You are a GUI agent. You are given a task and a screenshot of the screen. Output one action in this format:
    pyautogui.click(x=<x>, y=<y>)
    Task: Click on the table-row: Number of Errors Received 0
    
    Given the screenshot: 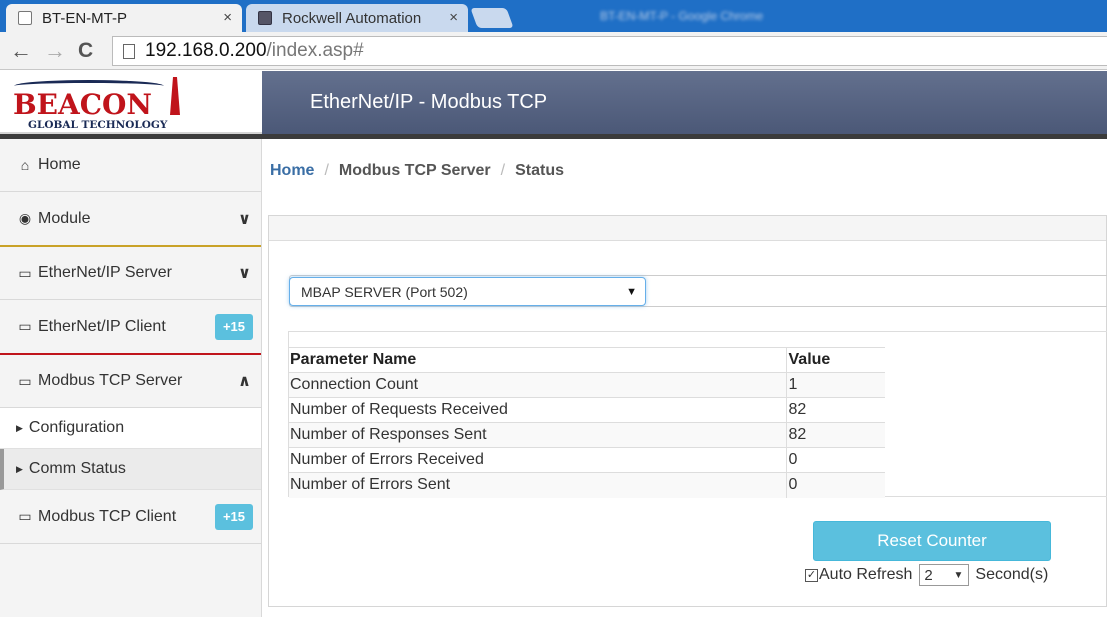 What is the action you would take?
    pyautogui.click(x=587, y=460)
    